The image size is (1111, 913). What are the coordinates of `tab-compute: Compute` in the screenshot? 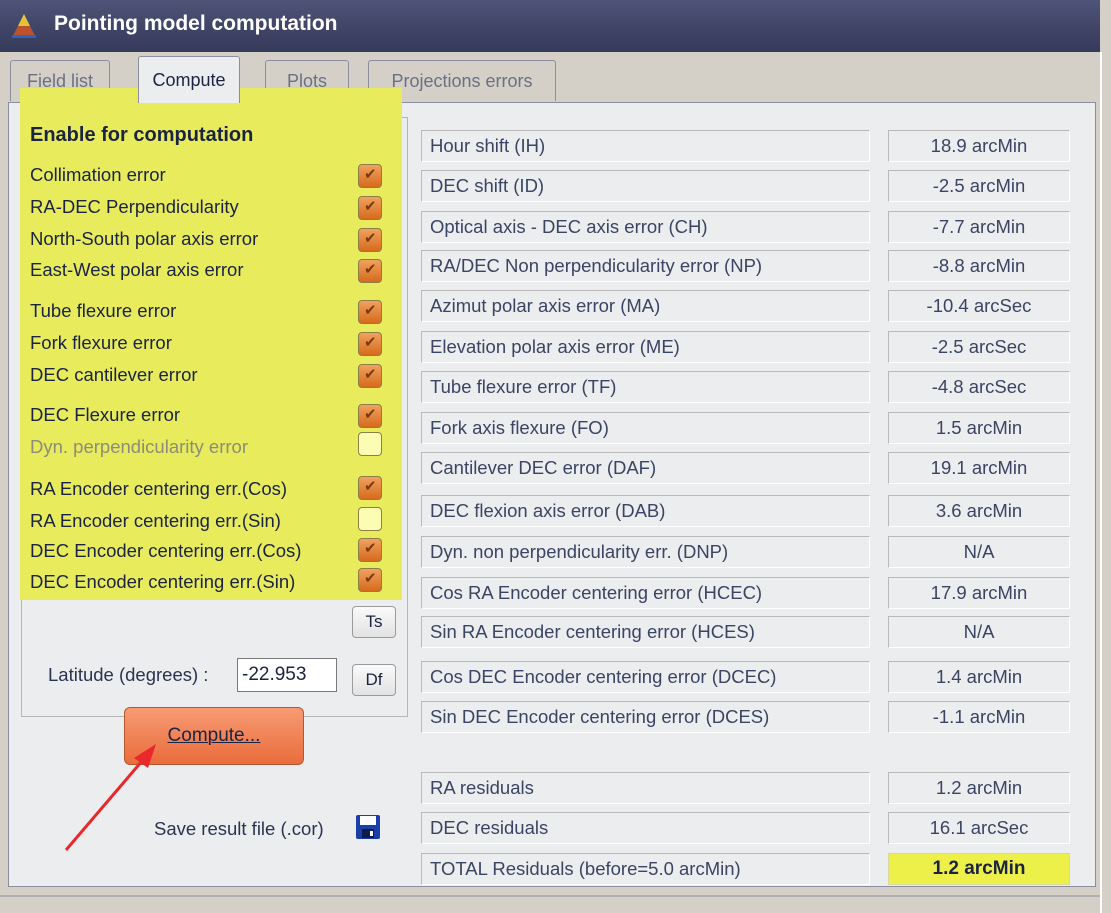 It's located at (189, 79).